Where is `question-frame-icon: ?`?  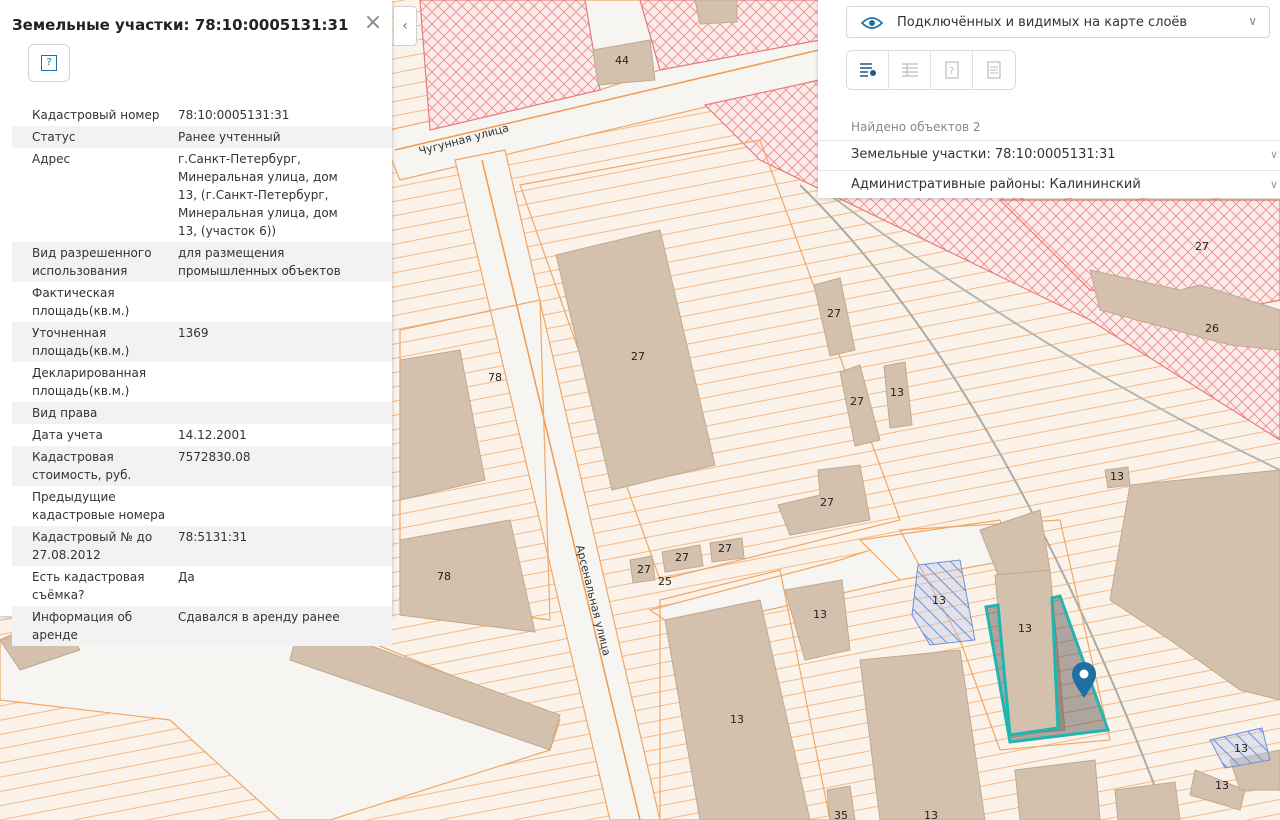 question-frame-icon: ? is located at coordinates (952, 70).